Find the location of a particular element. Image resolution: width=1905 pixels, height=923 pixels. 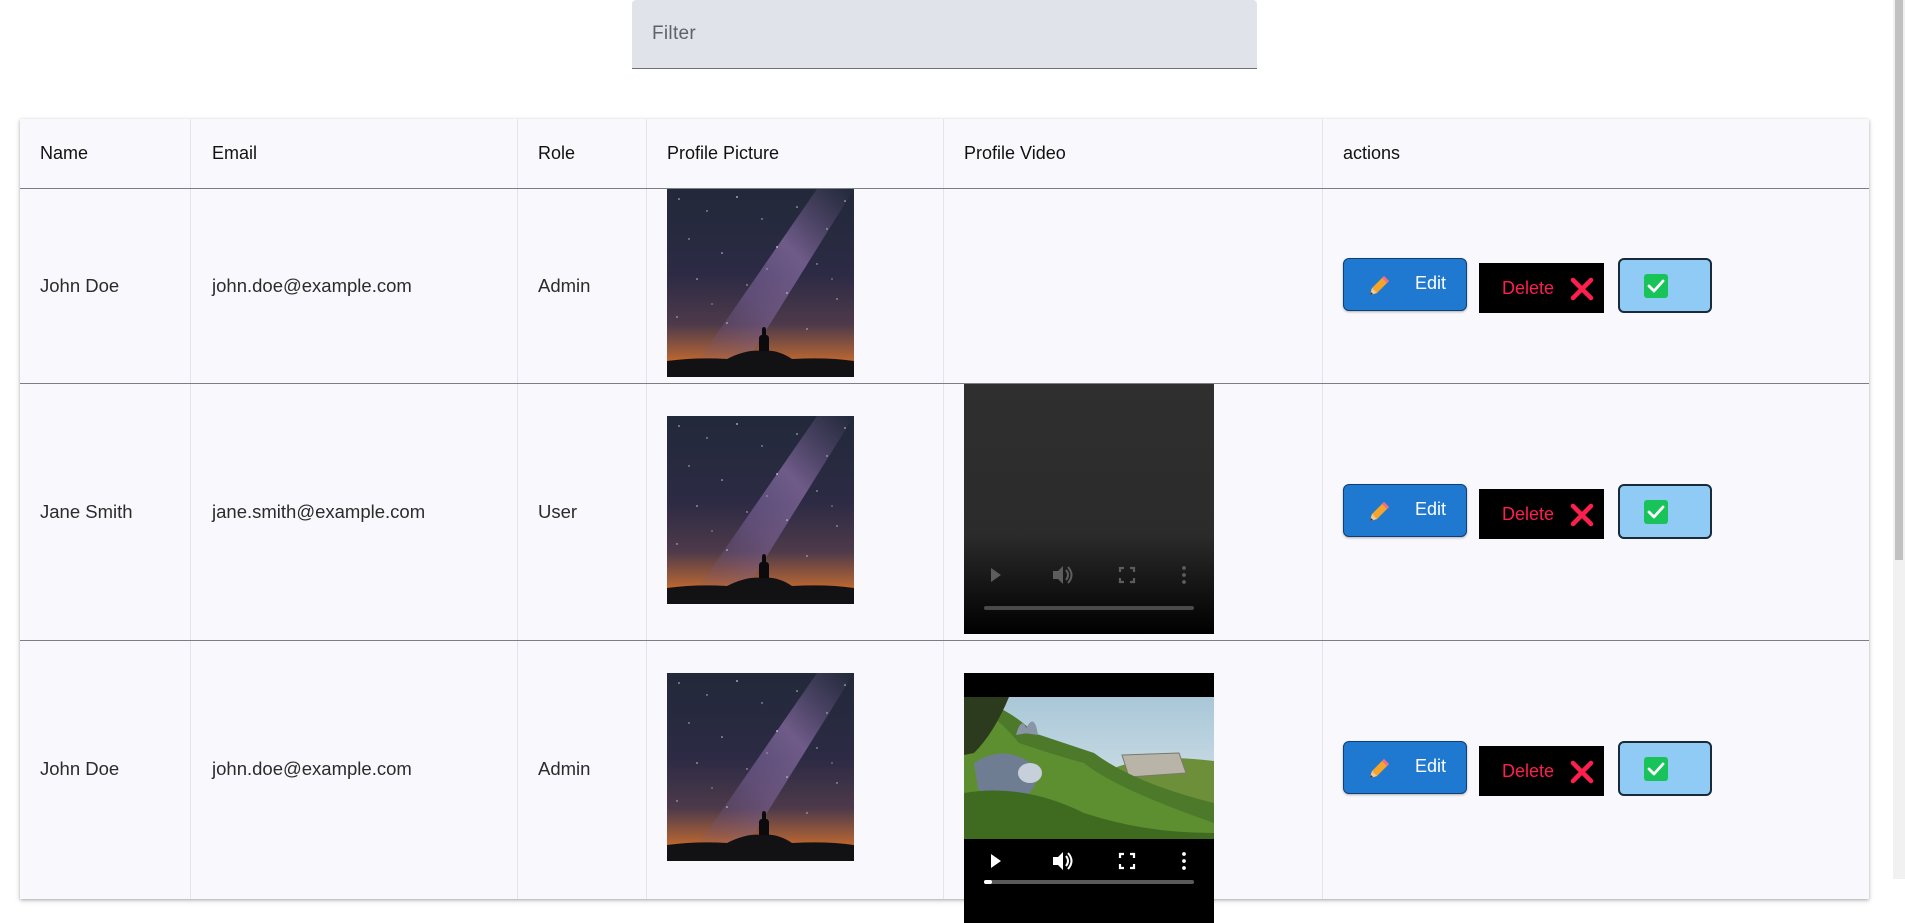

filter-field is located at coordinates (944, 34).